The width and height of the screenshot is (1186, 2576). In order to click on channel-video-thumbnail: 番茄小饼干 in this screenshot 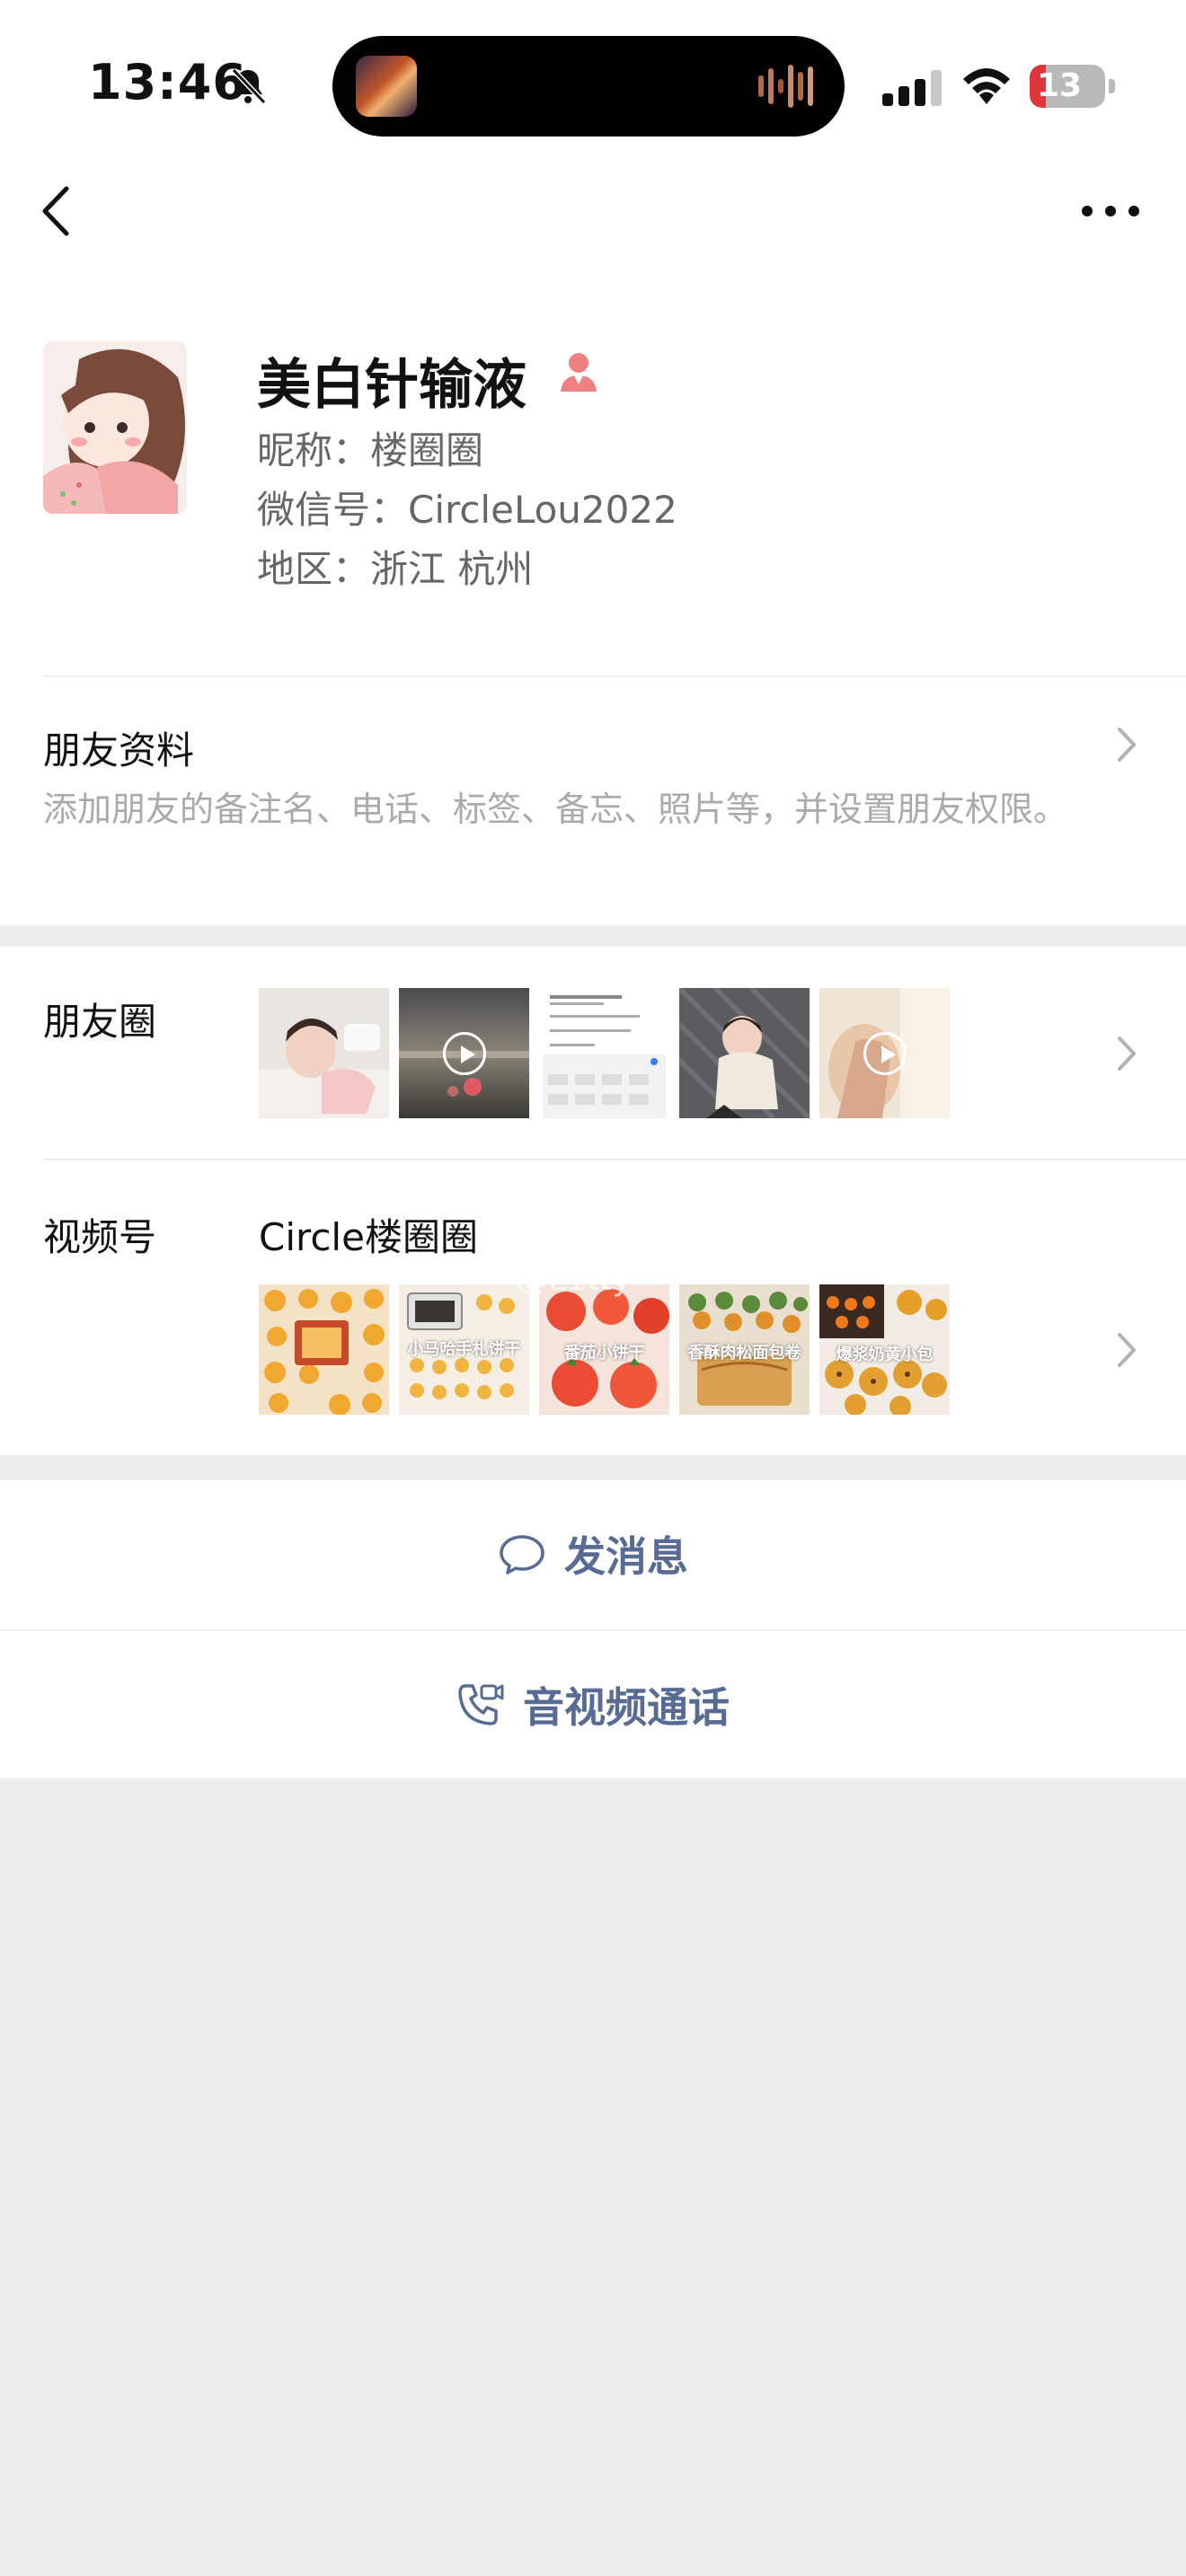, I will do `click(604, 1349)`.